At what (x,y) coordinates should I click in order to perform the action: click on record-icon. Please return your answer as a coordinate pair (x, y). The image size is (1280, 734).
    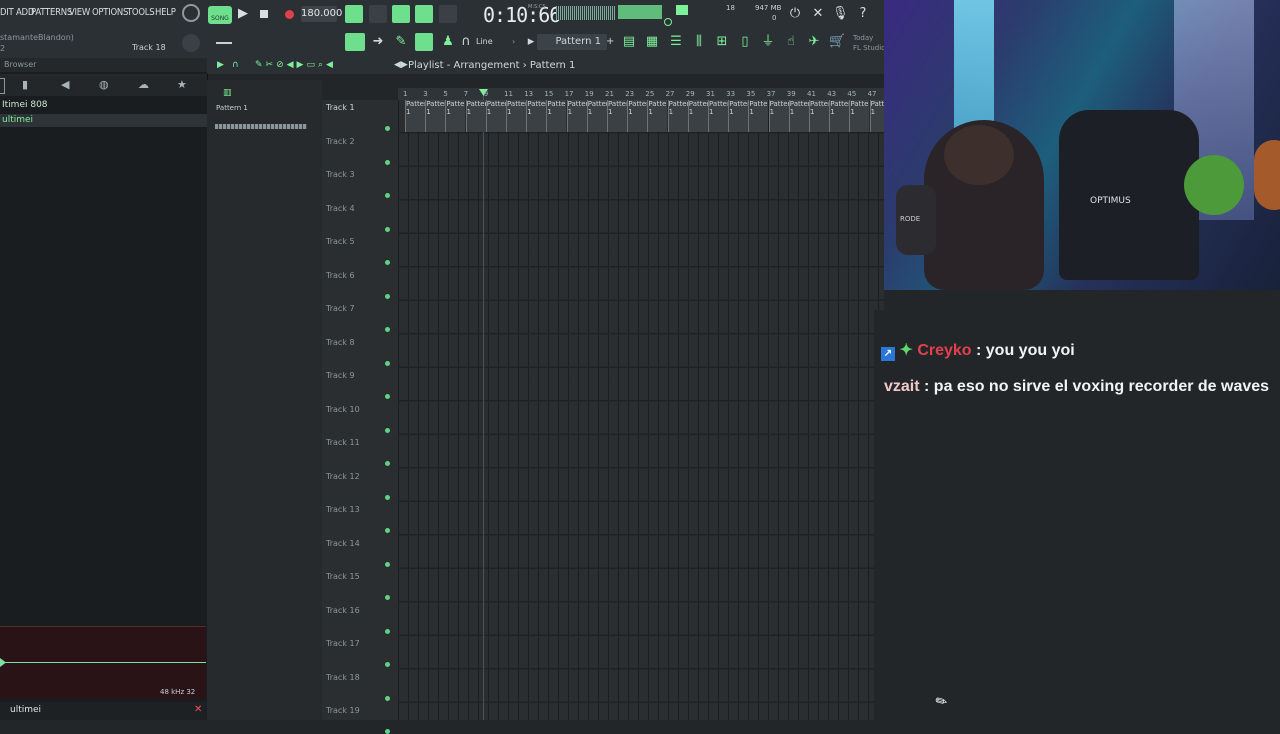
    Looking at the image, I should click on (289, 14).